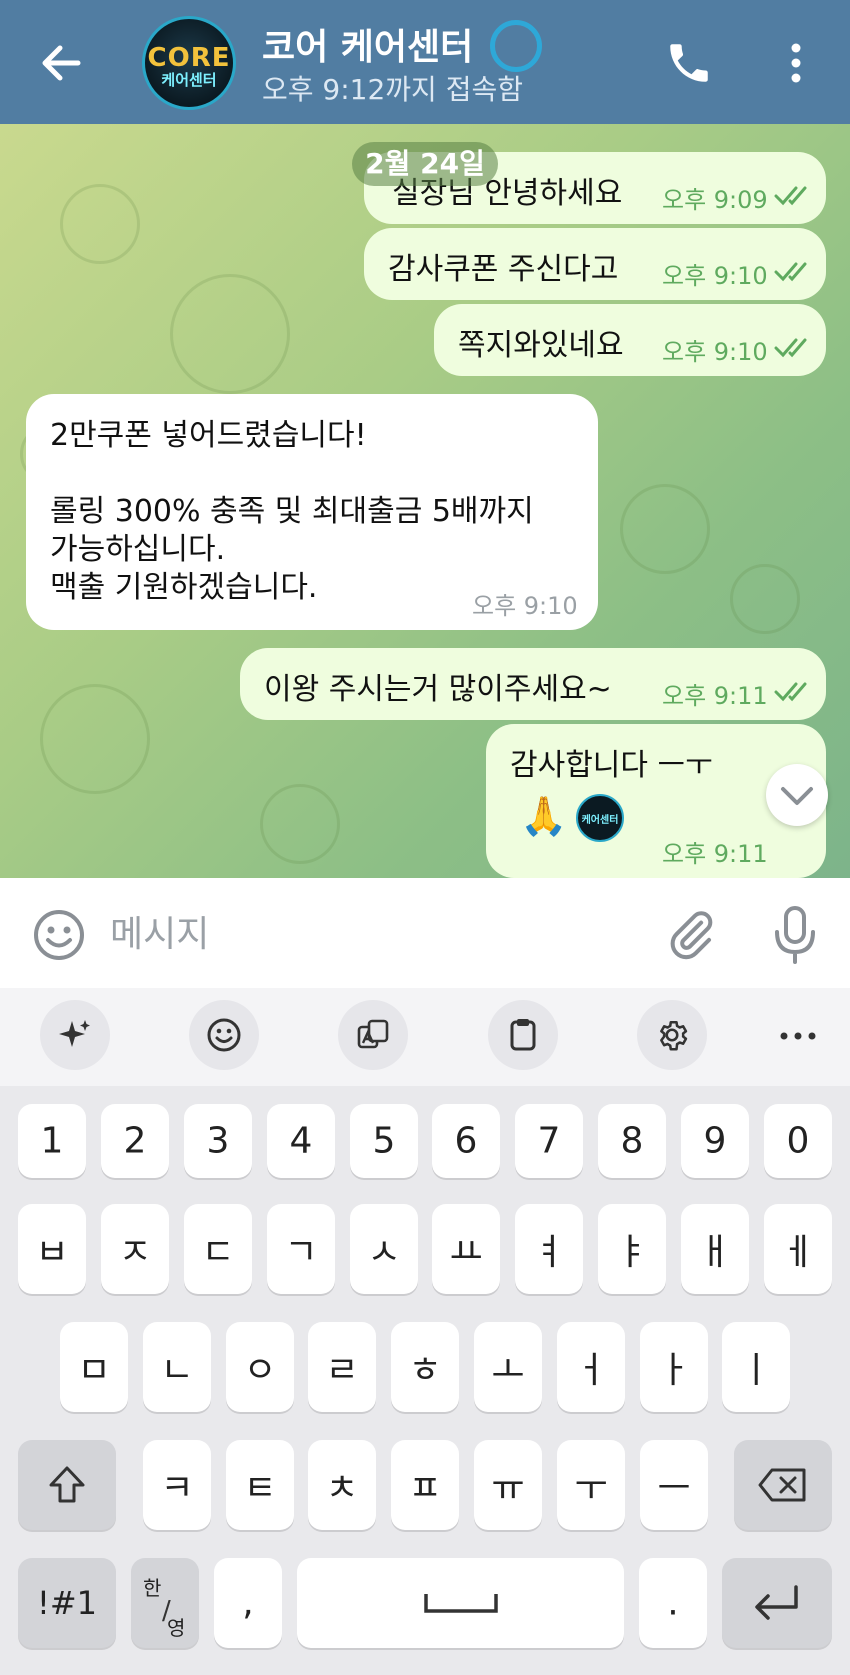 This screenshot has width=850, height=1675. I want to click on key-3: 3, so click(218, 1141).